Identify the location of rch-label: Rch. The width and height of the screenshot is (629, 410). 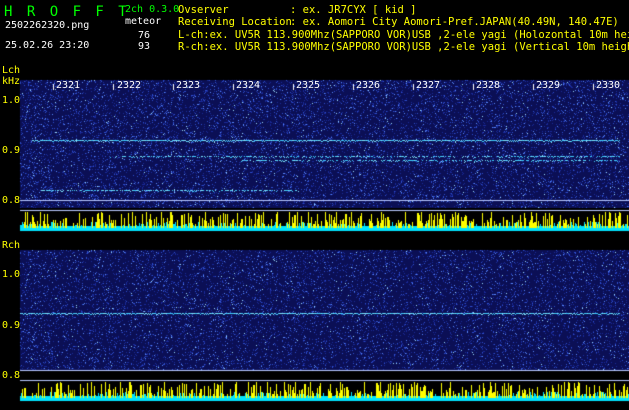
(11, 245).